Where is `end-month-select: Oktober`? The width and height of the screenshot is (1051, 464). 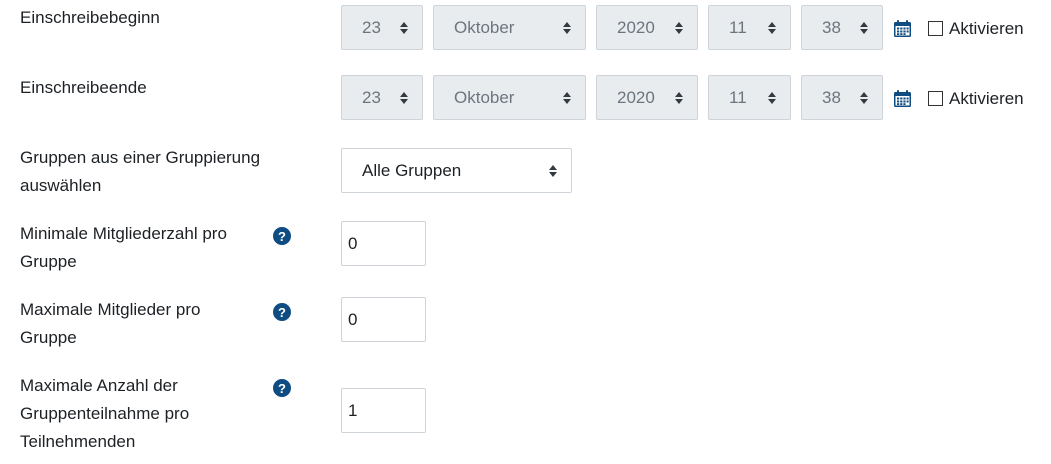 end-month-select: Oktober is located at coordinates (509, 97).